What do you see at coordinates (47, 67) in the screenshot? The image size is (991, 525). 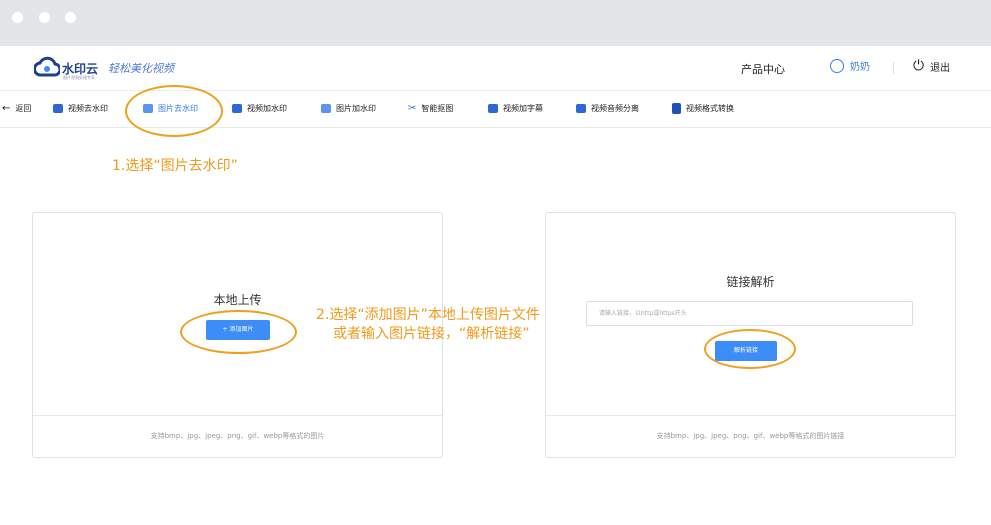 I see `cloud-logo-icon` at bounding box center [47, 67].